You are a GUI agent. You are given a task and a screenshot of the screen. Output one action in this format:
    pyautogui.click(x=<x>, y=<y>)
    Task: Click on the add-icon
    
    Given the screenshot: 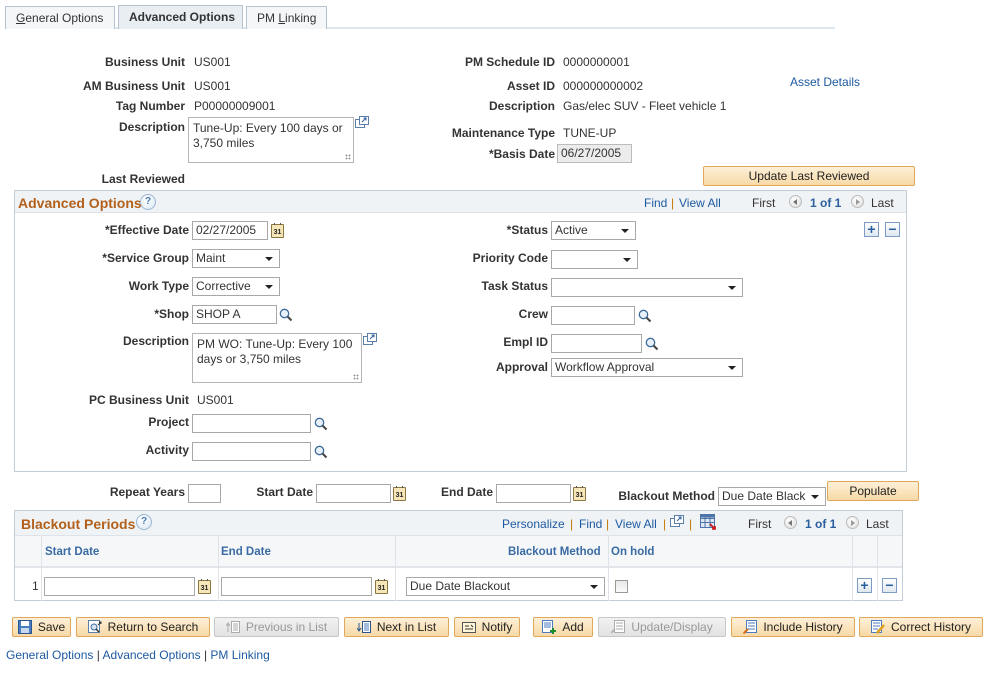 What is the action you would take?
    pyautogui.click(x=549, y=627)
    